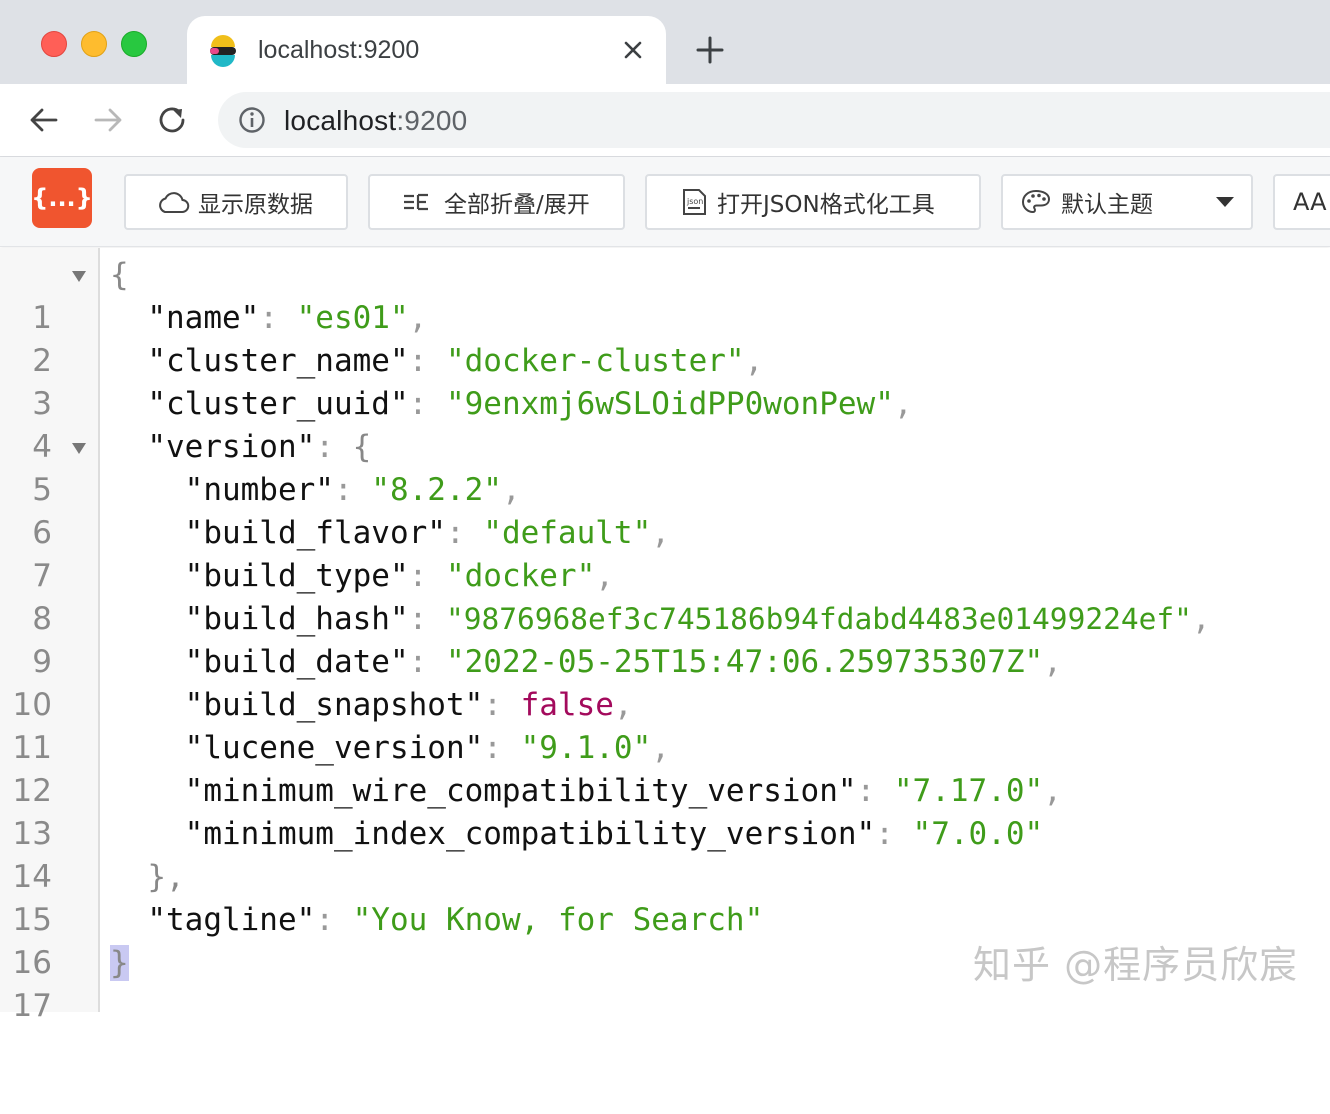 The image size is (1330, 1114). I want to click on cloud-icon, so click(174, 202).